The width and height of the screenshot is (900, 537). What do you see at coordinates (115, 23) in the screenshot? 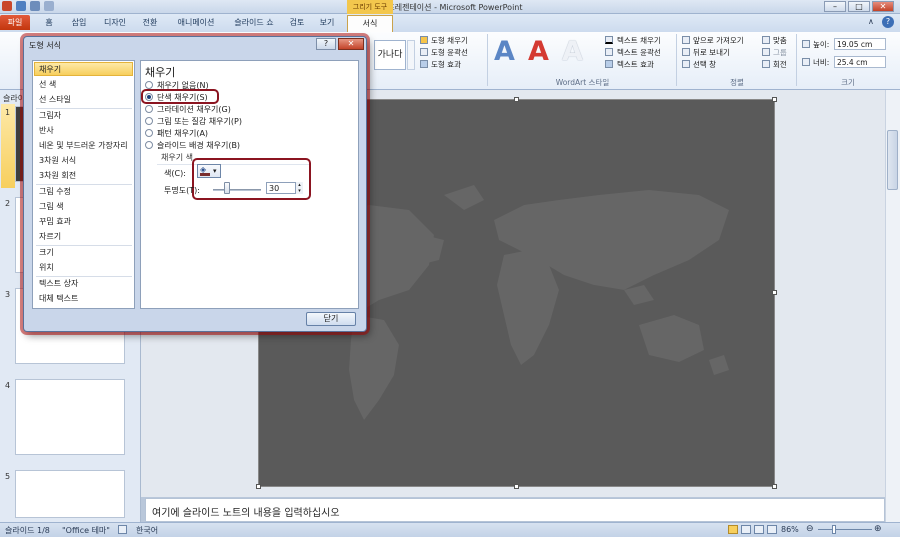
I see `tab-design: 디자인` at bounding box center [115, 23].